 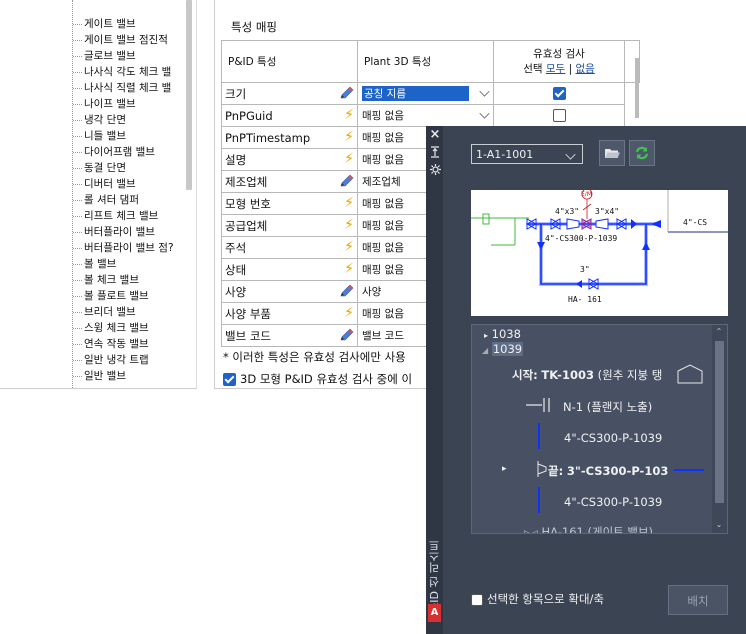 What do you see at coordinates (533, 68) in the screenshot?
I see `validation-select-label: 선택` at bounding box center [533, 68].